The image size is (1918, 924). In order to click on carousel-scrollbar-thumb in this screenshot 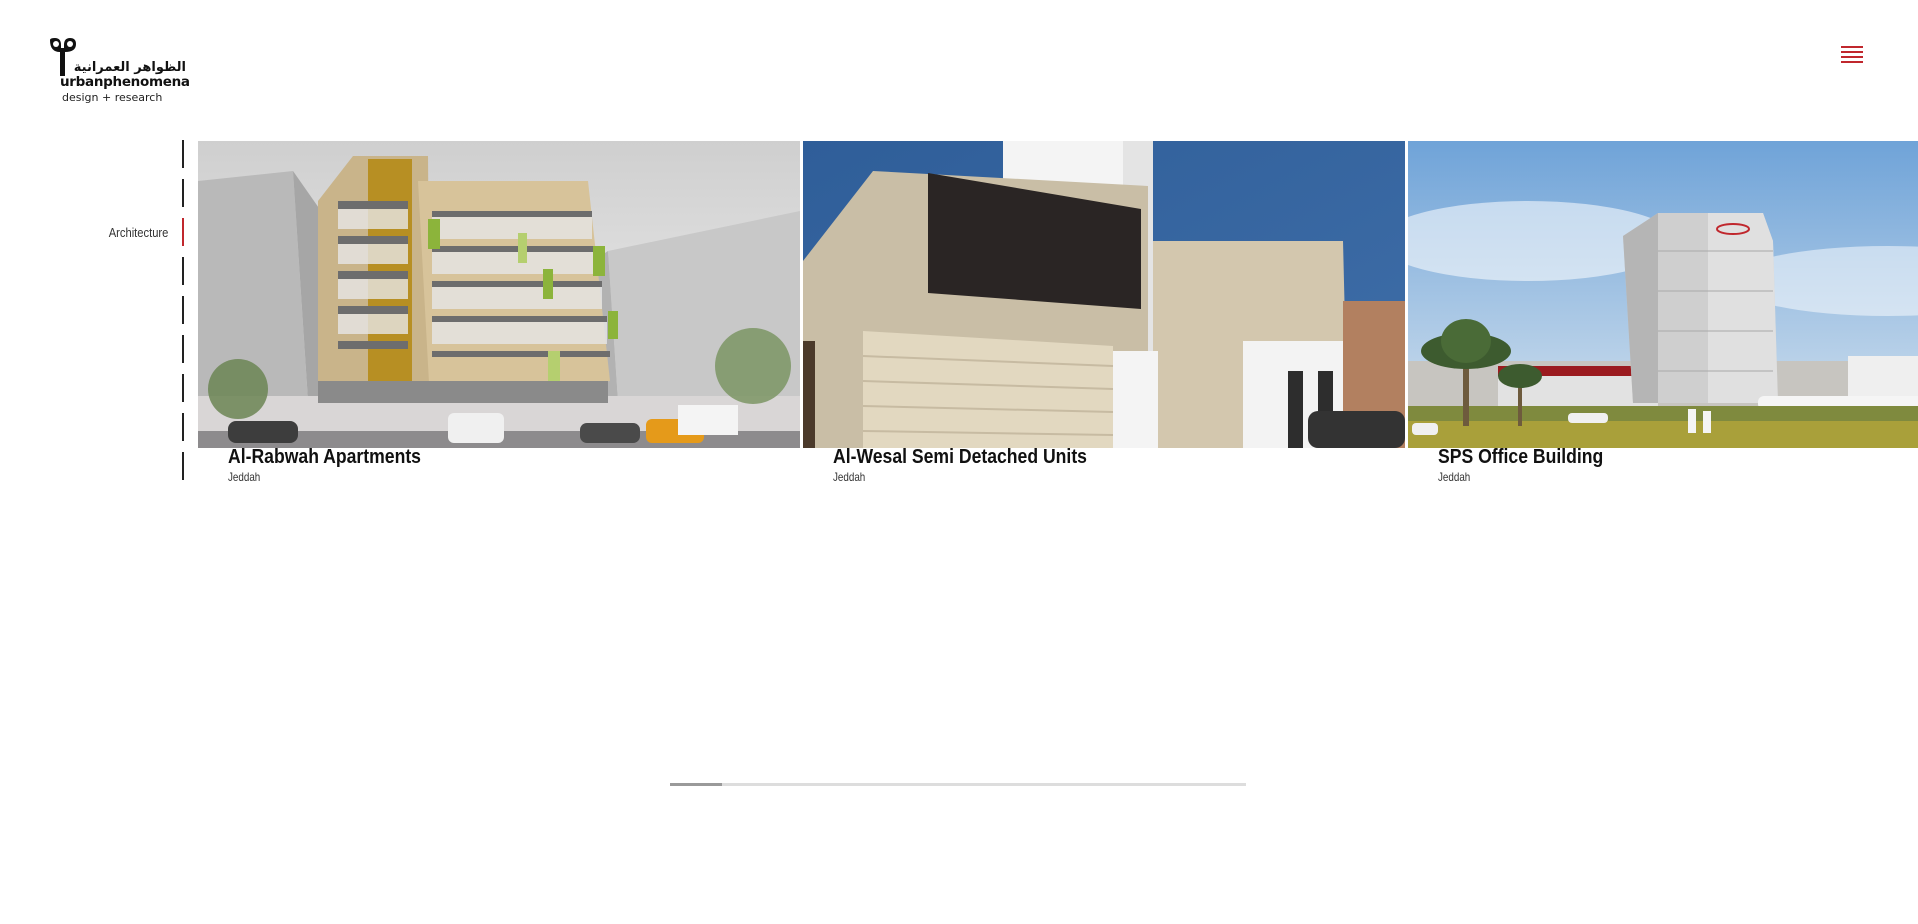, I will do `click(696, 784)`.